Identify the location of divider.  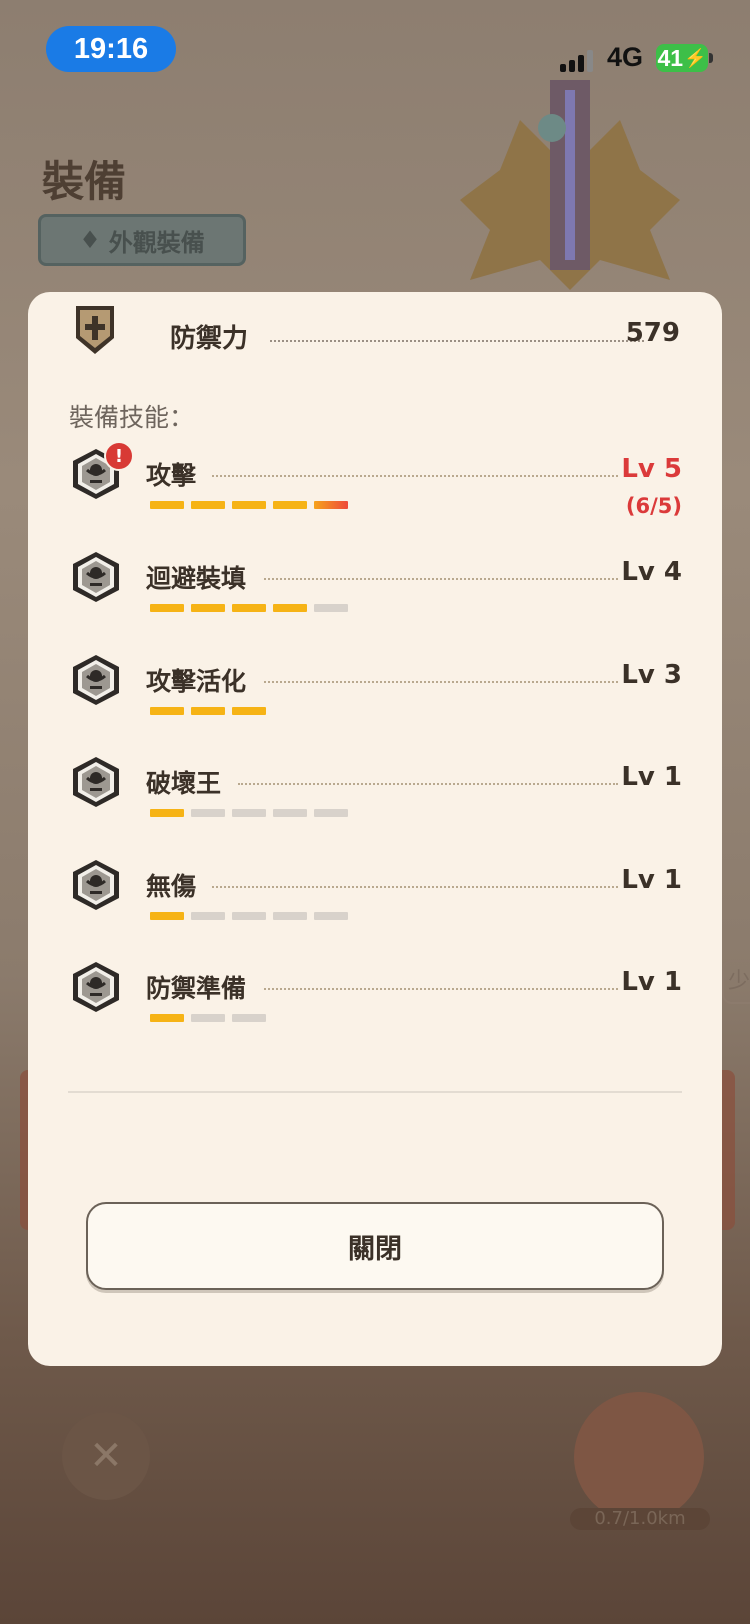
(375, 1092).